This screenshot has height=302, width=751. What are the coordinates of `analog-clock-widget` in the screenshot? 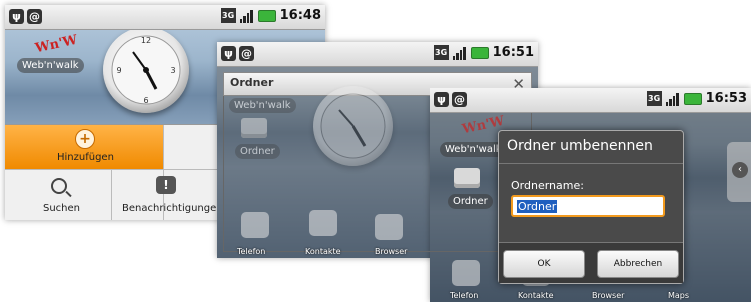 It's located at (353, 126).